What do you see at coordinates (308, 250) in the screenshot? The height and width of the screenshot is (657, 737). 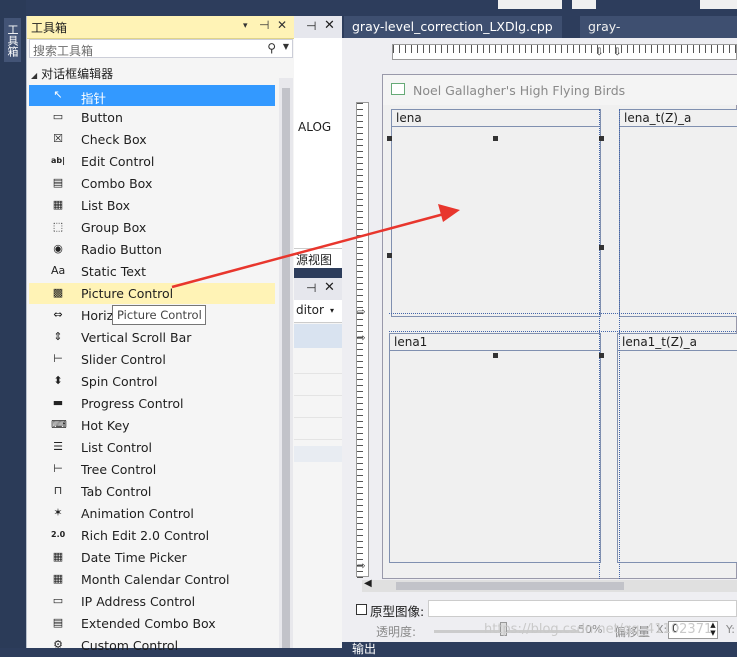 I see `arrow-shaft` at bounding box center [308, 250].